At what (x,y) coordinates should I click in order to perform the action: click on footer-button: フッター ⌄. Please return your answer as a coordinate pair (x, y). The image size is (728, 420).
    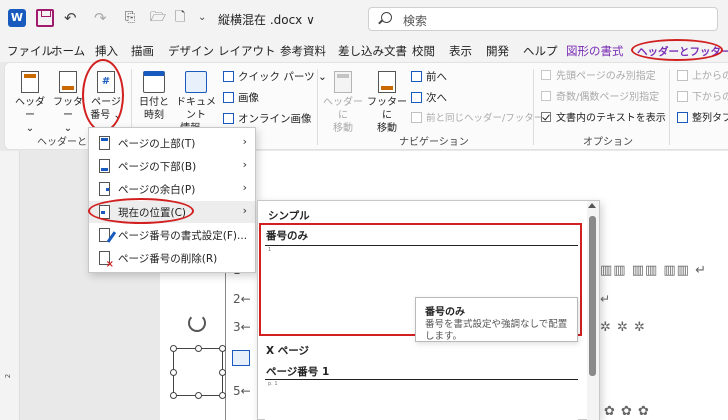
    Looking at the image, I should click on (68, 103).